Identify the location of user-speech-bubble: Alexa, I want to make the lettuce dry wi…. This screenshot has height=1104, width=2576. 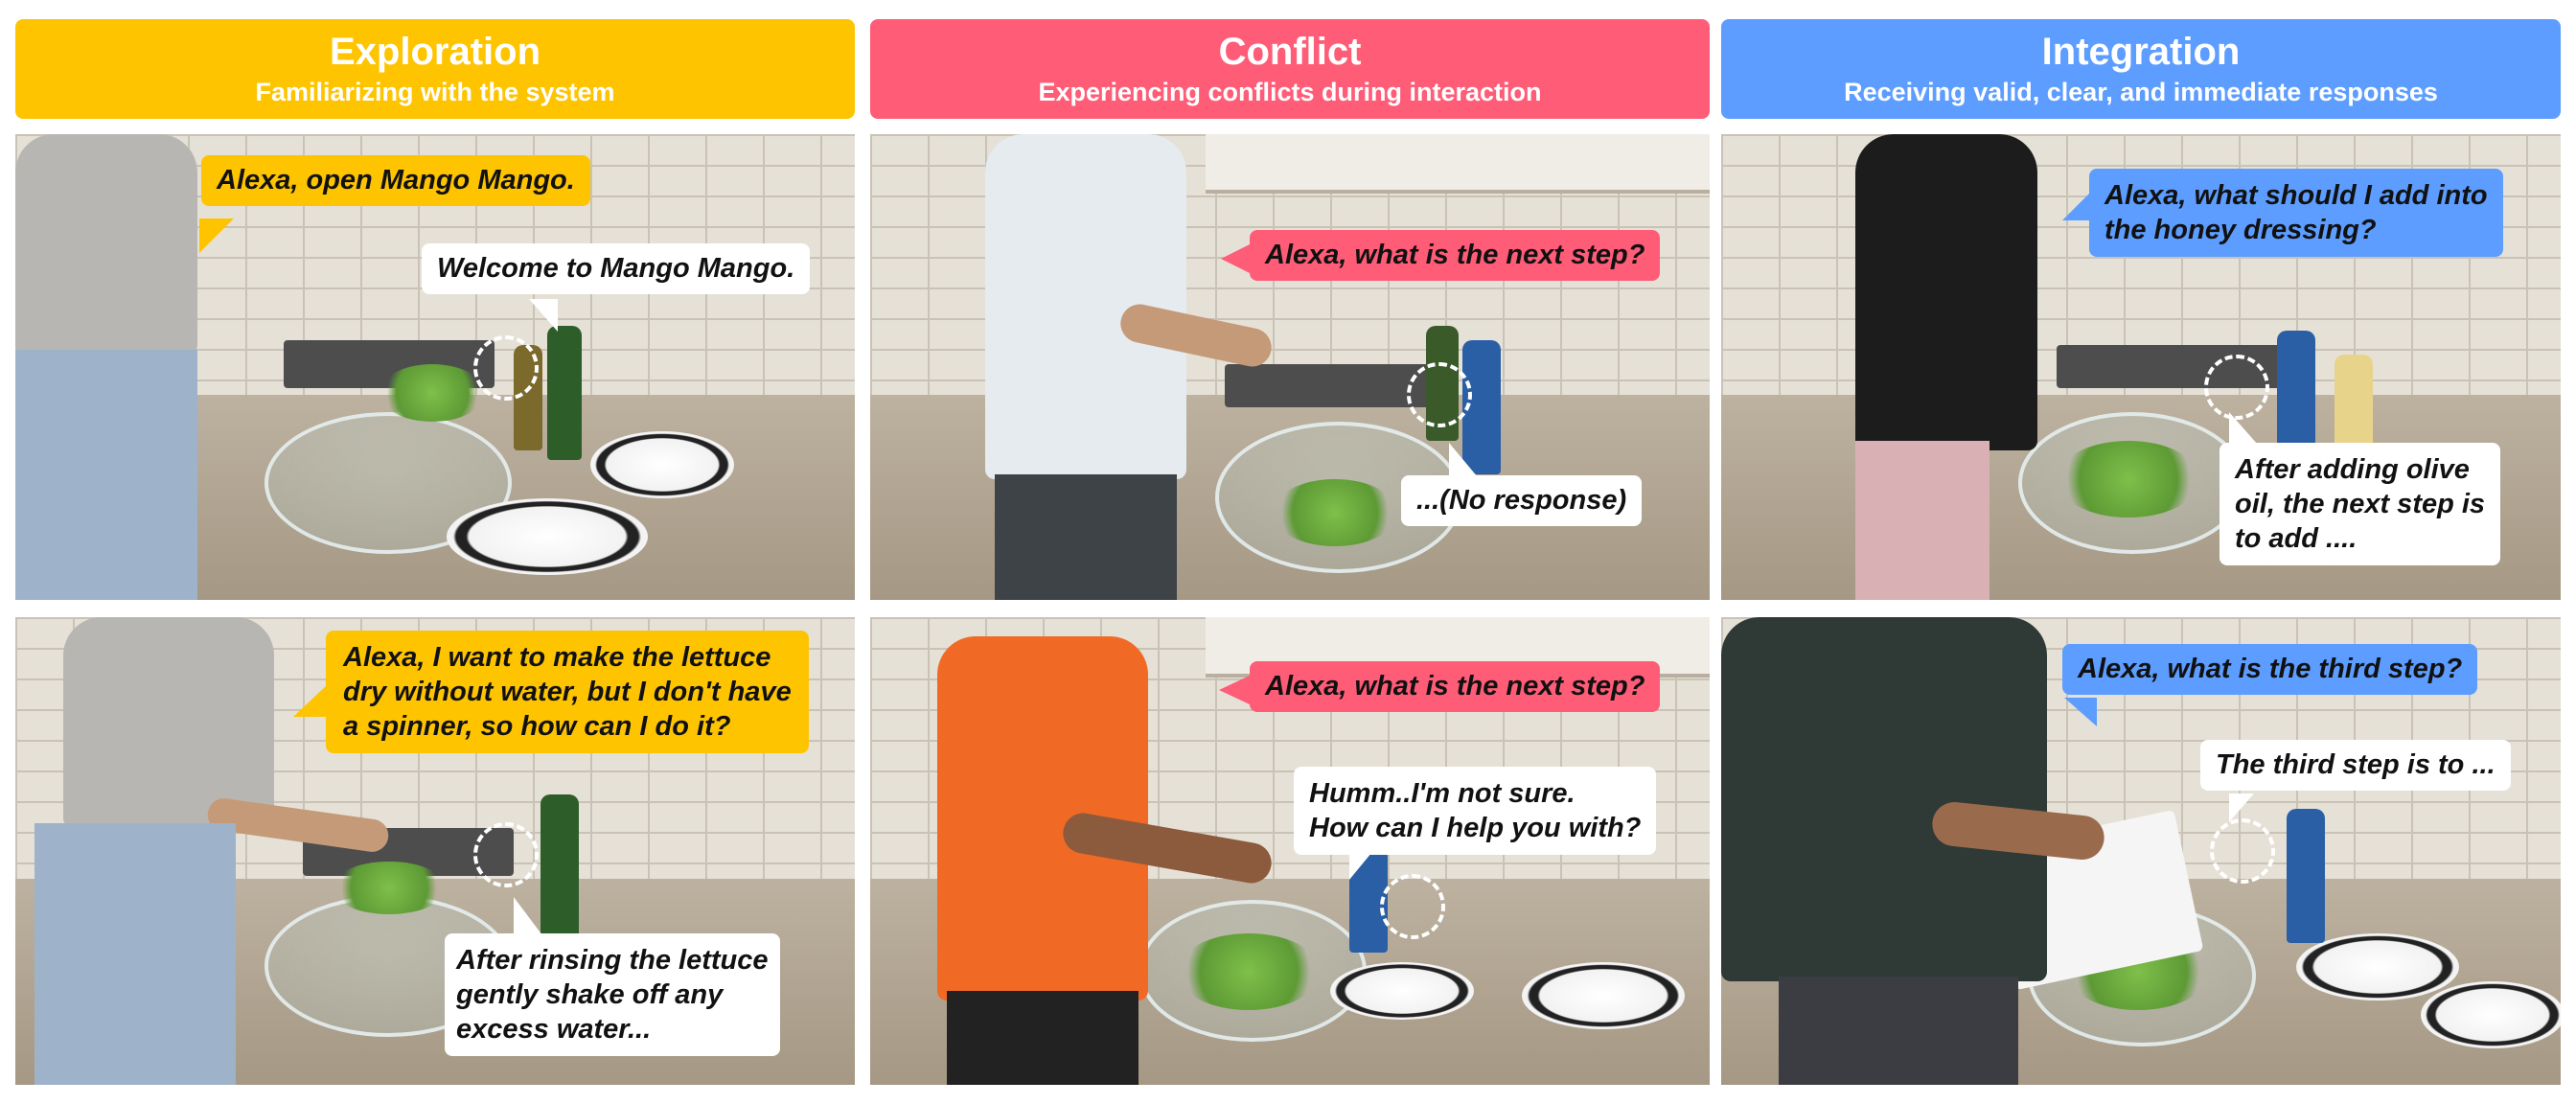
(567, 692).